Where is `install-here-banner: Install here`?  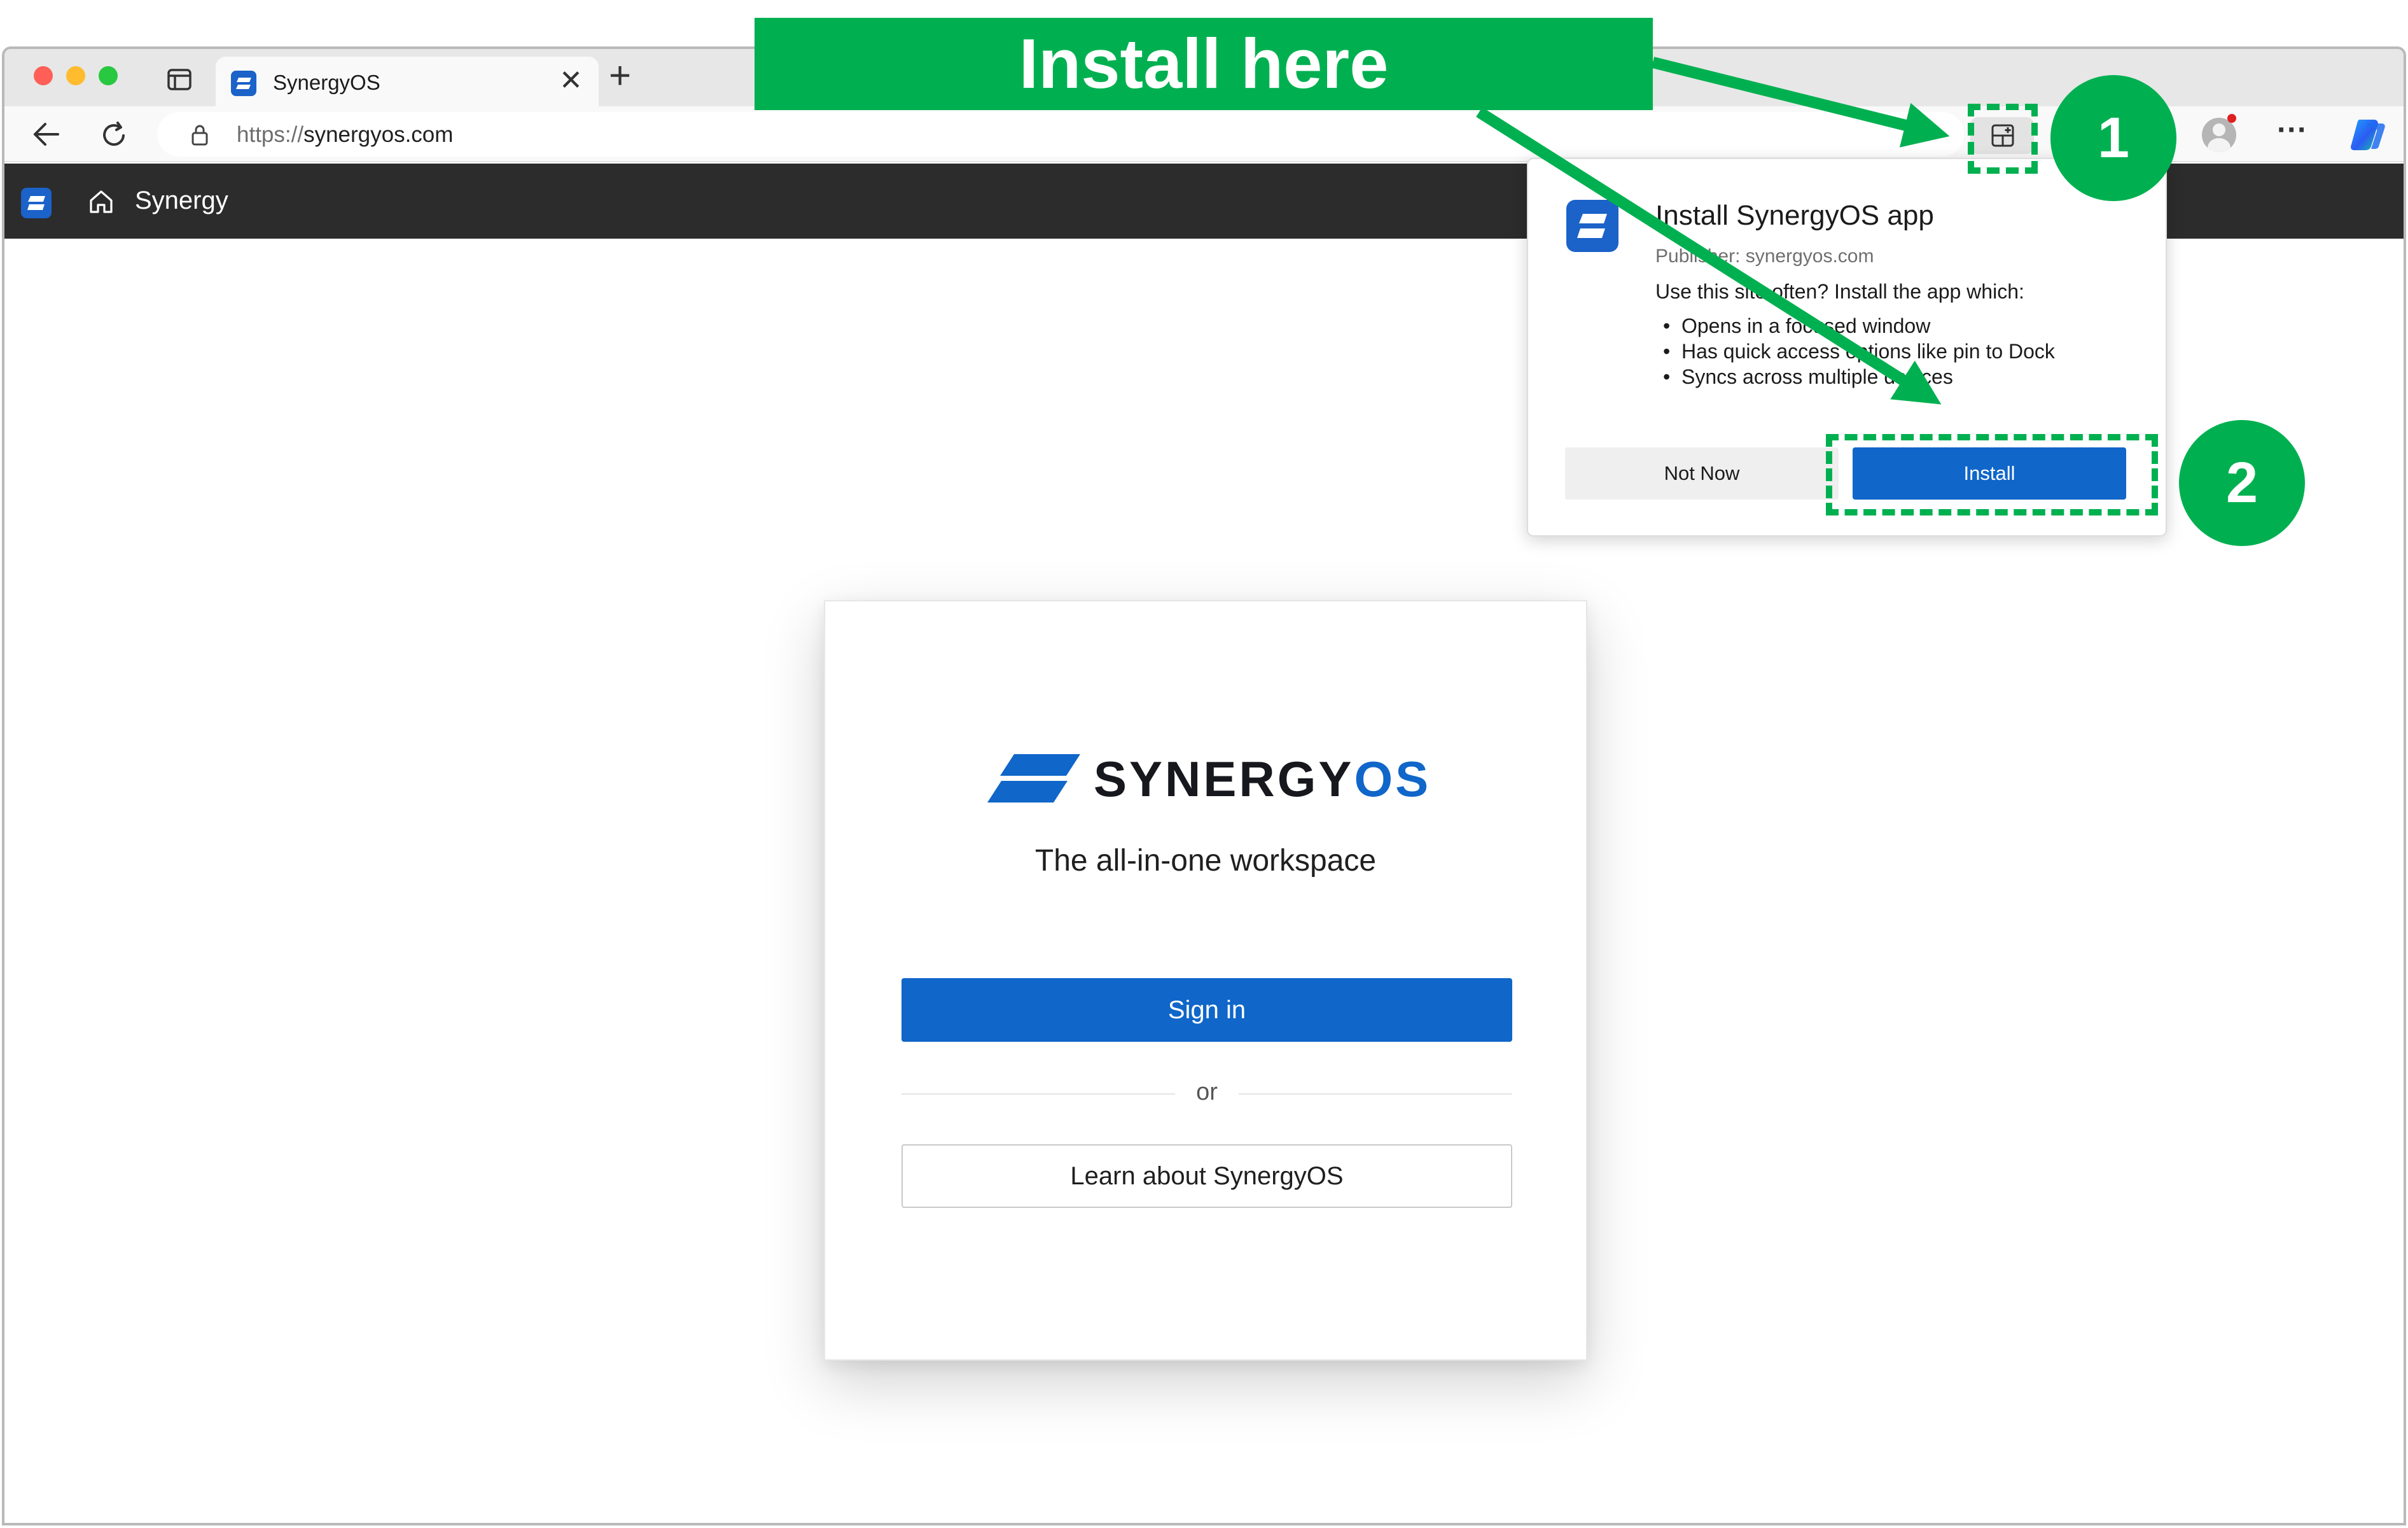
install-here-banner: Install here is located at coordinates (1204, 64).